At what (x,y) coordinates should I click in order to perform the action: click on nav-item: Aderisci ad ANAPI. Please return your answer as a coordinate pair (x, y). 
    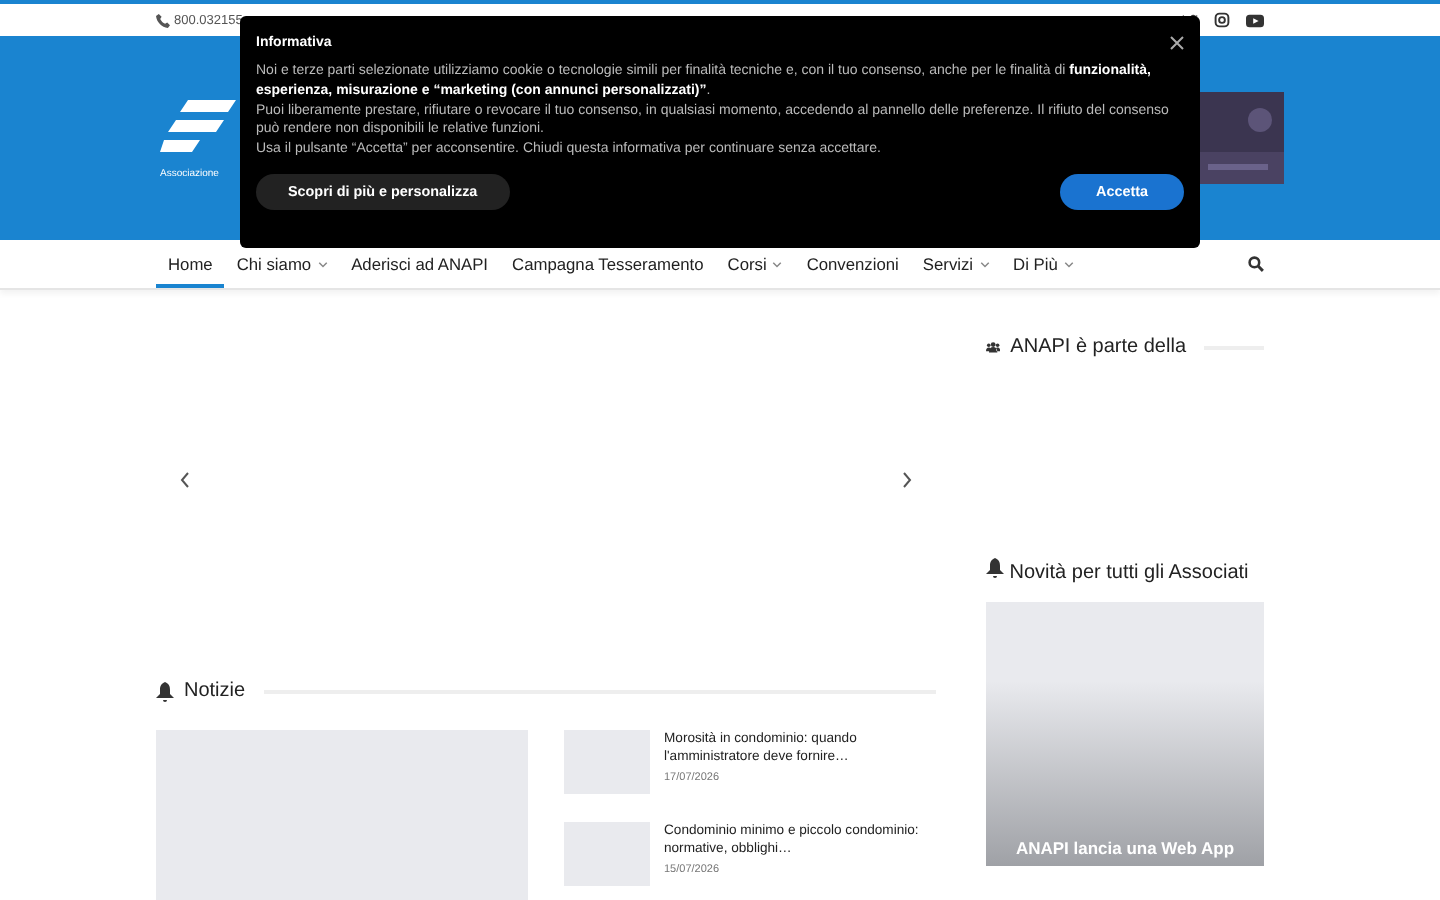
    Looking at the image, I should click on (420, 264).